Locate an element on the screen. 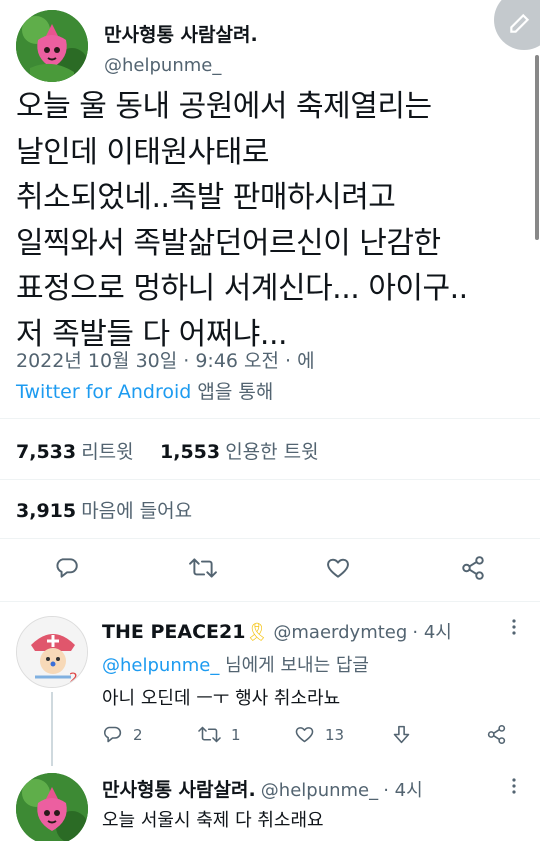 Image resolution: width=540 pixels, height=841 pixels. replying-to-link: @helpunme_ is located at coordinates (160, 665).